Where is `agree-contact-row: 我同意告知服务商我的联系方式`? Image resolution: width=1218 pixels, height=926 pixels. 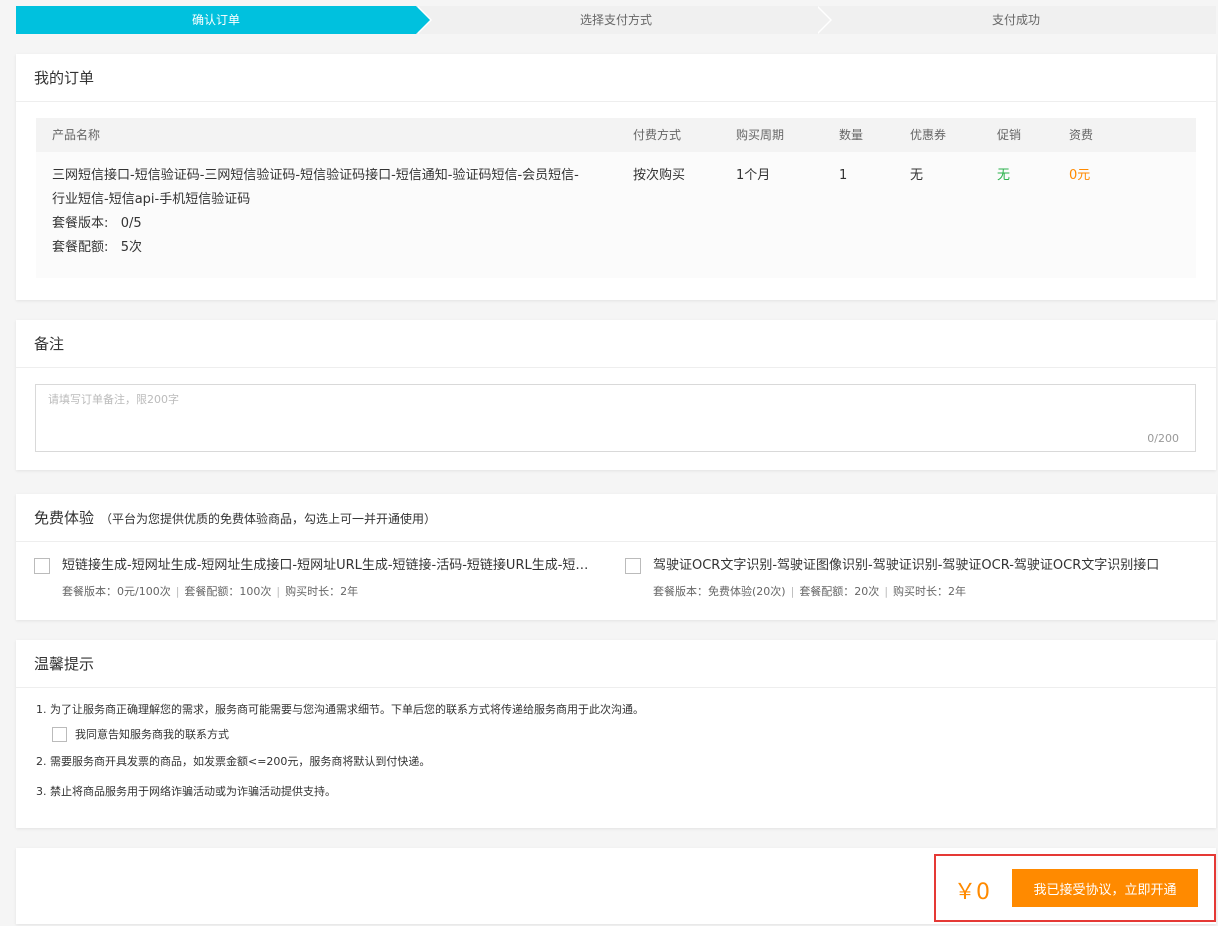 agree-contact-row: 我同意告知服务商我的联系方式 is located at coordinates (634, 734).